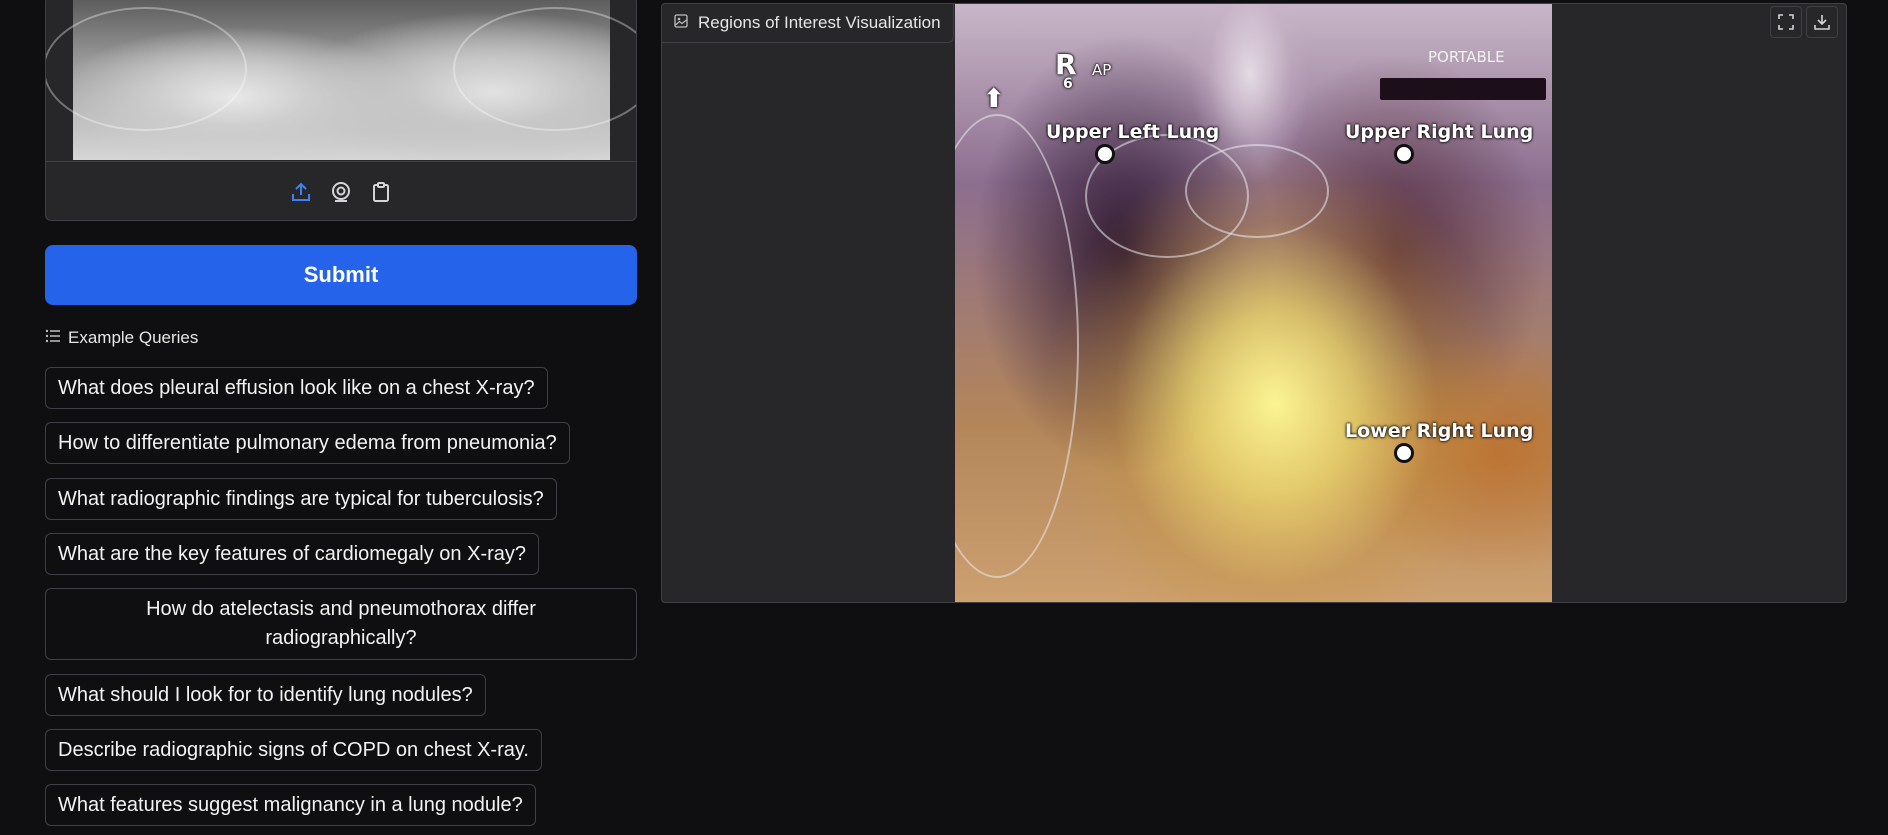 This screenshot has height=835, width=1888. I want to click on examples-header: Example Queries, so click(121, 338).